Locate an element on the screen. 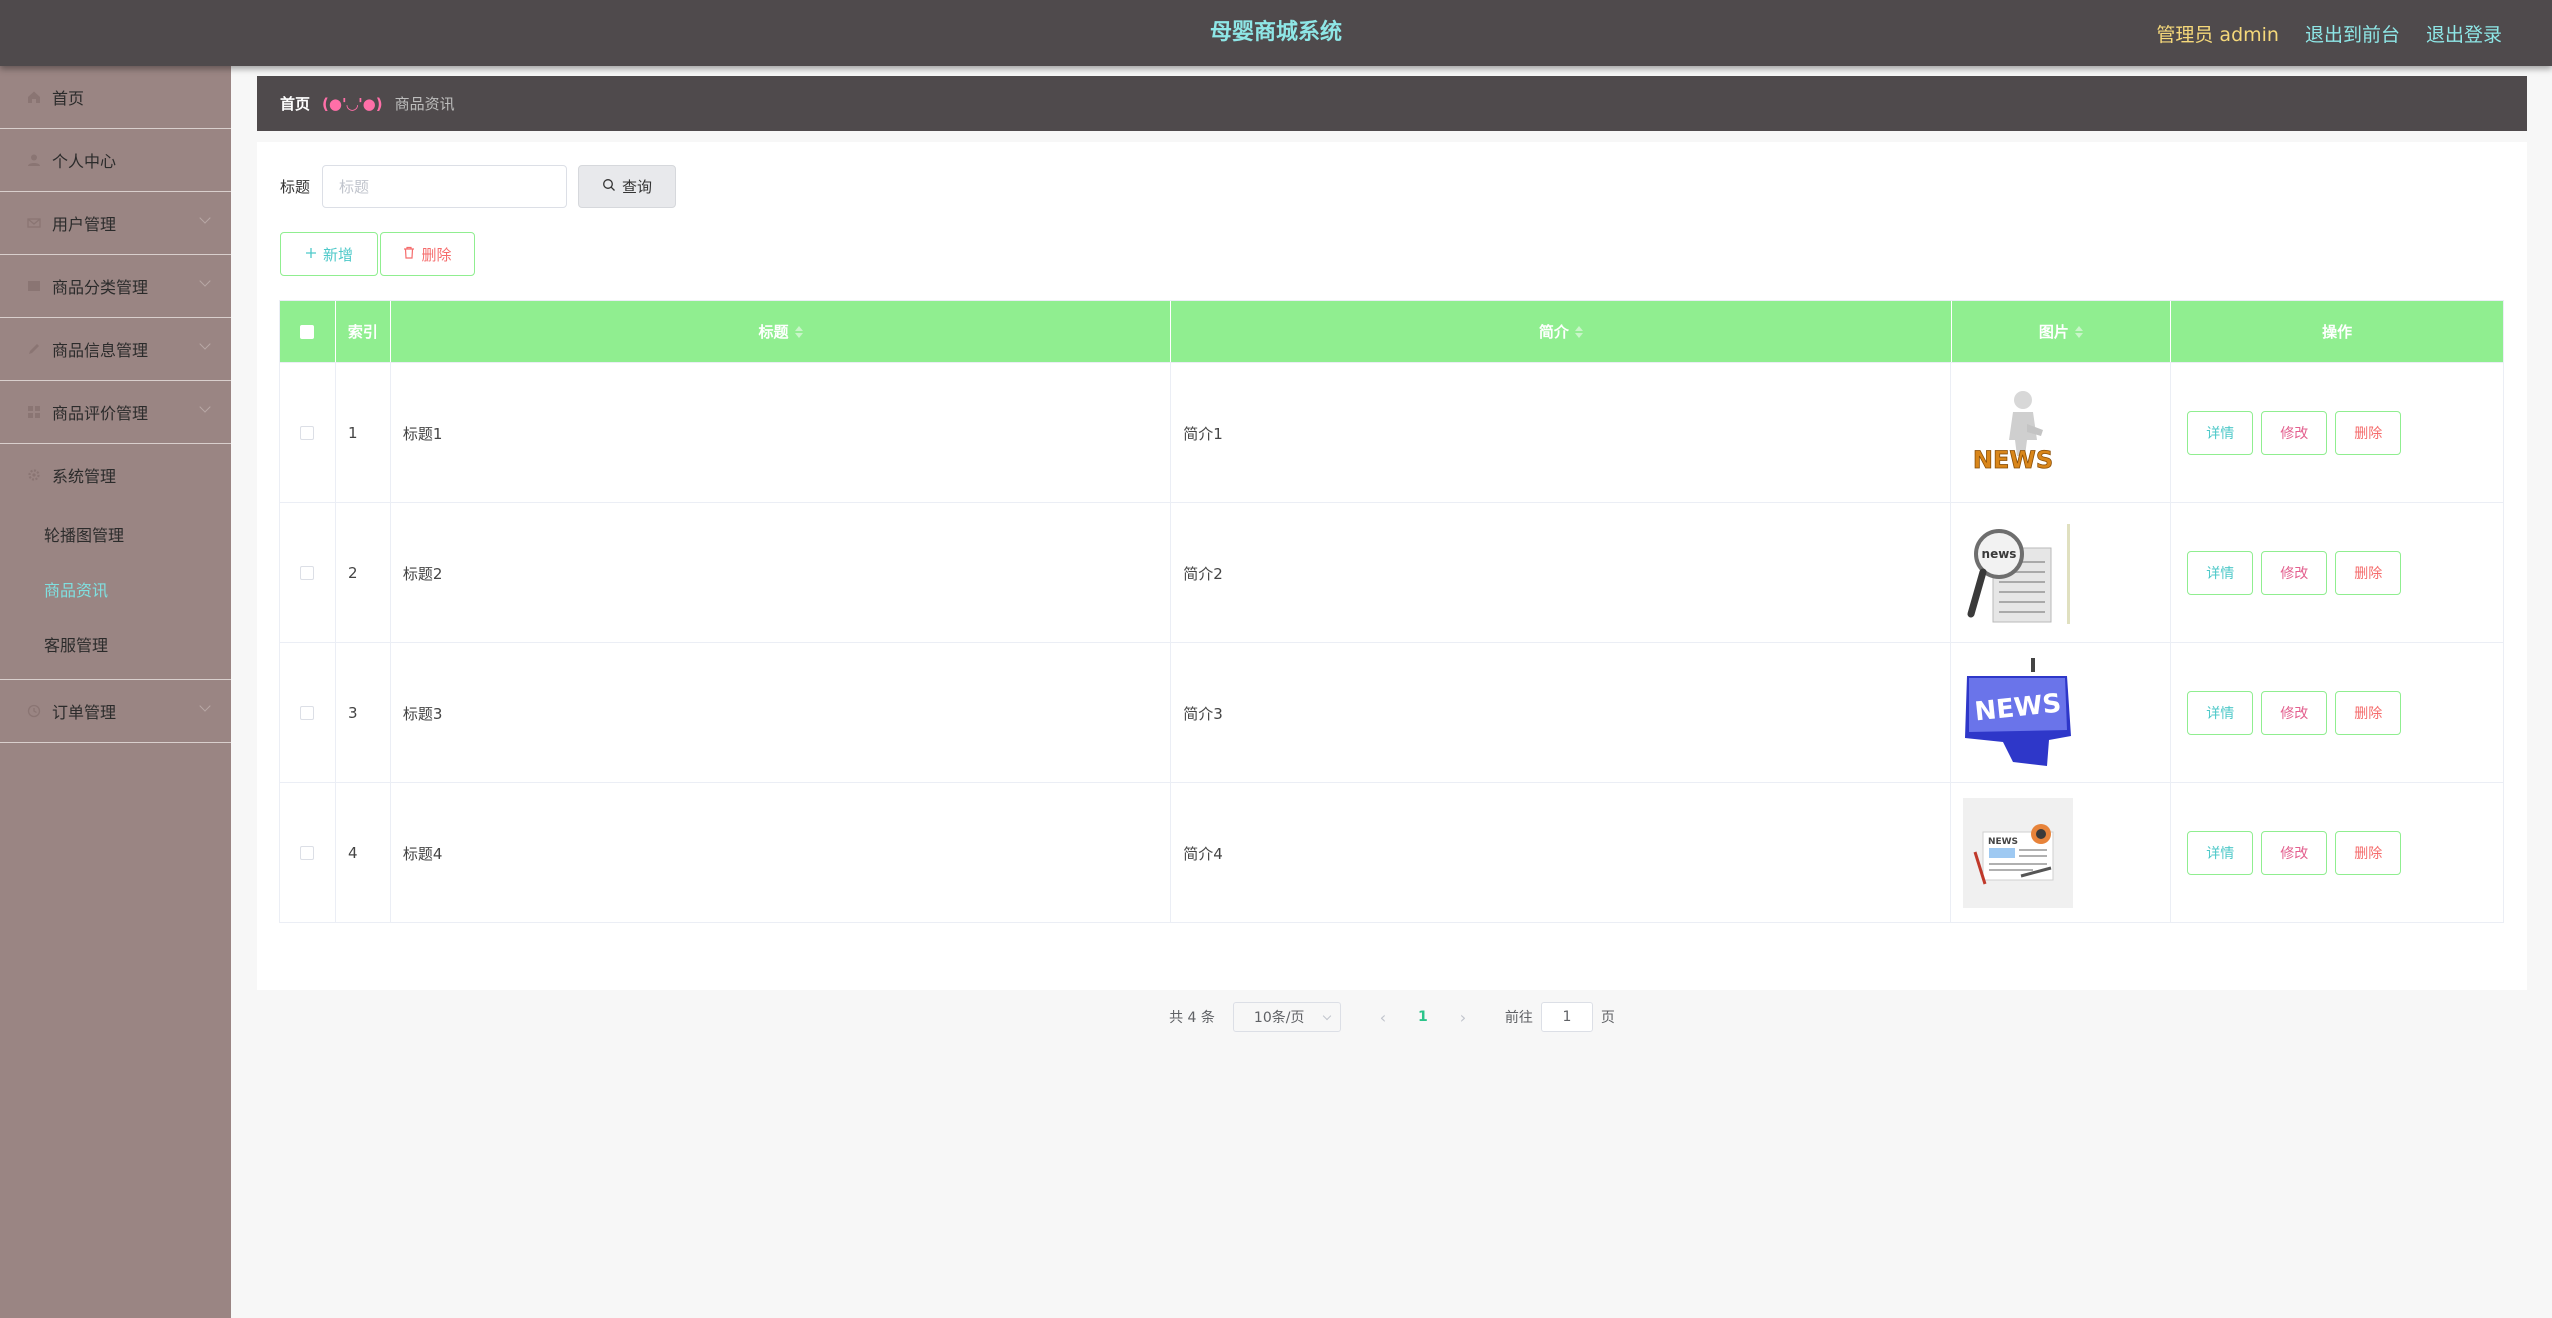 This screenshot has width=2552, height=1318. row-title: 标题4 is located at coordinates (781, 853).